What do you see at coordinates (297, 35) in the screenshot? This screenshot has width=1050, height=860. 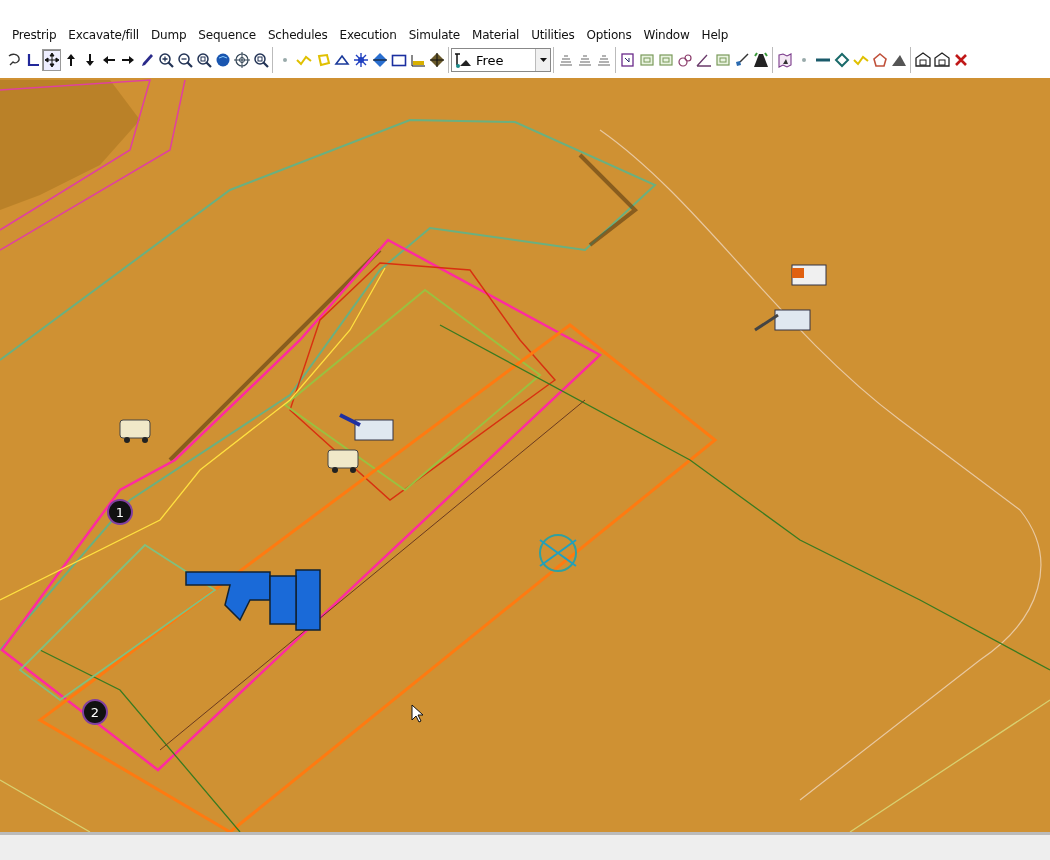 I see `menu-item: Schedules` at bounding box center [297, 35].